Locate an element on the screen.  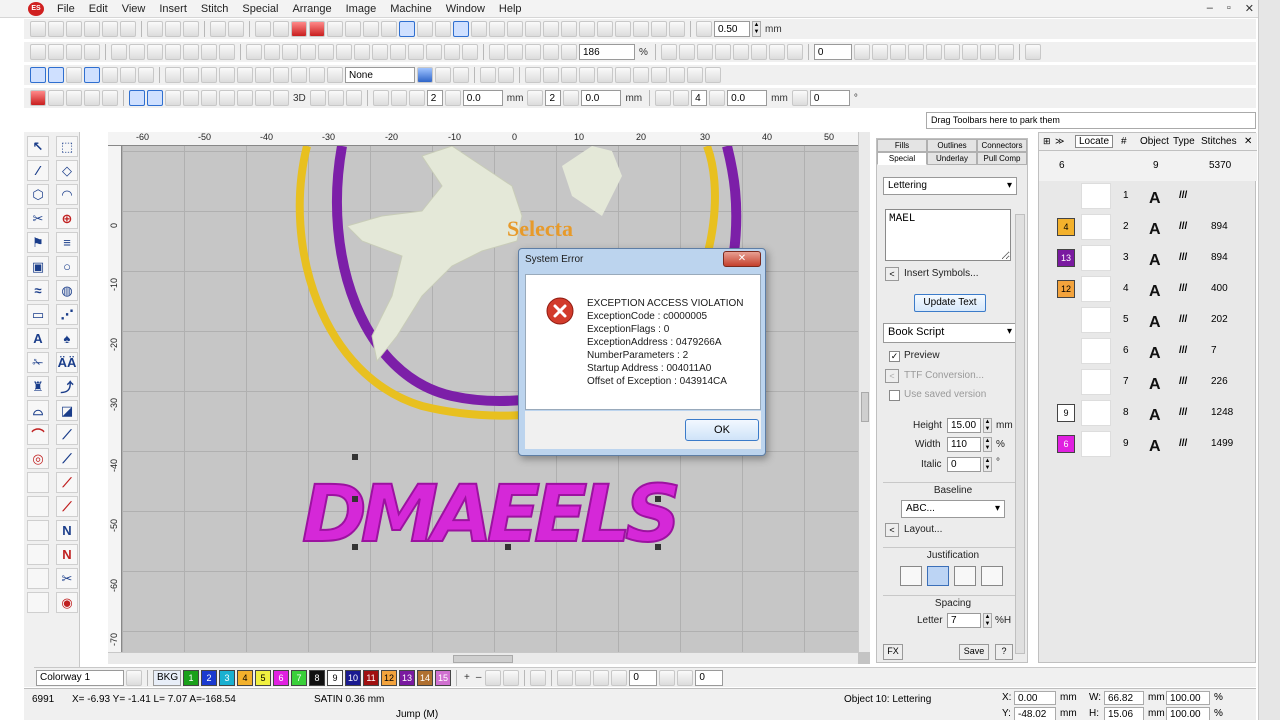
color-swatch: 4 is located at coordinates (1066, 227).